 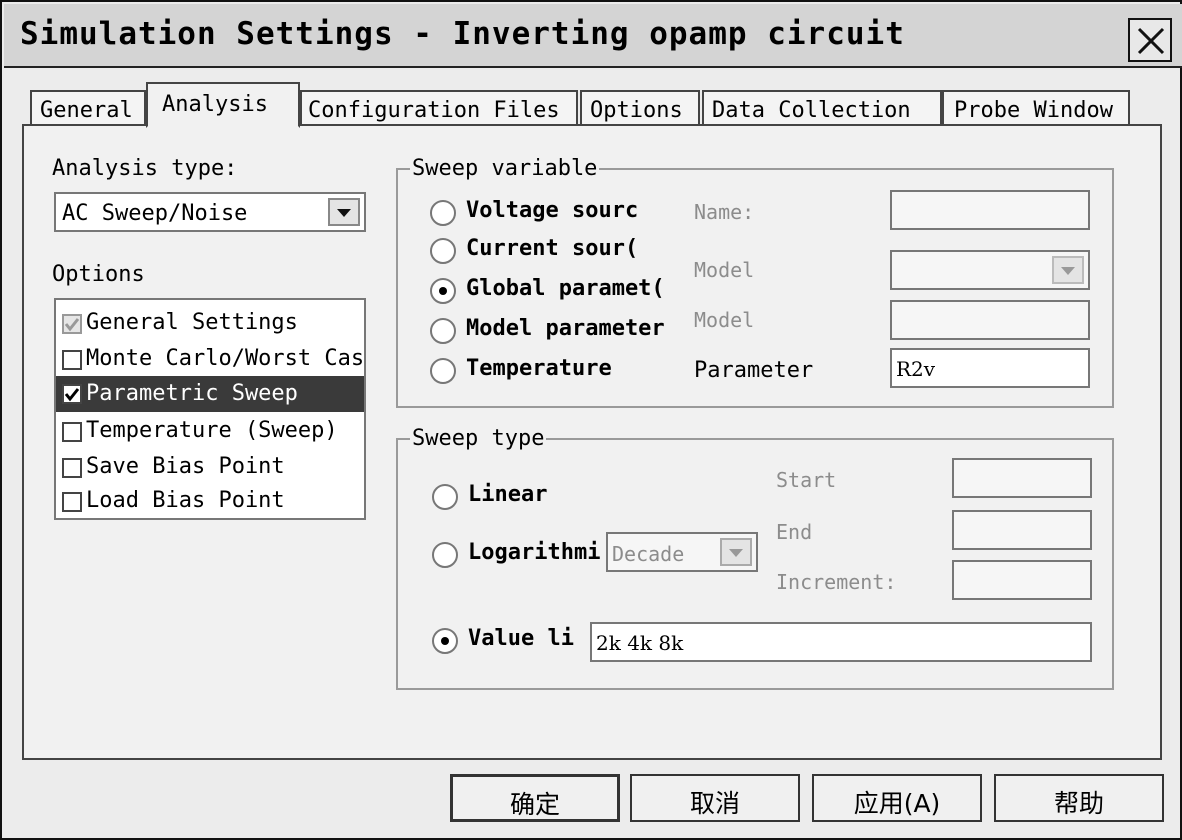 I want to click on logarithmic-label: Logarithmi, so click(x=534, y=552).